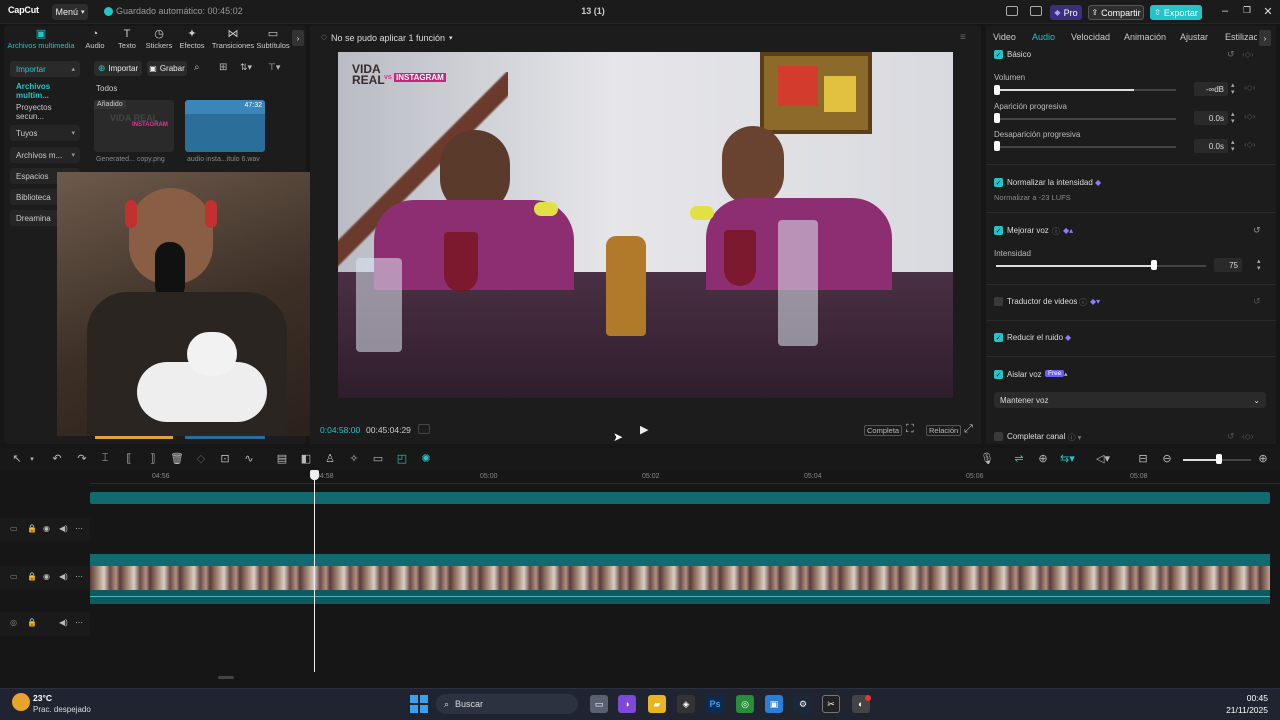 The width and height of the screenshot is (1280, 720). Describe the element at coordinates (226, 677) in the screenshot. I see `timeline-scrollbar` at that location.